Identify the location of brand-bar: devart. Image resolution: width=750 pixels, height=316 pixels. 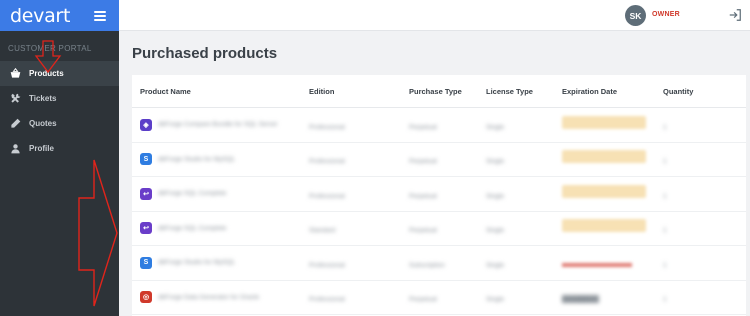
(59, 15).